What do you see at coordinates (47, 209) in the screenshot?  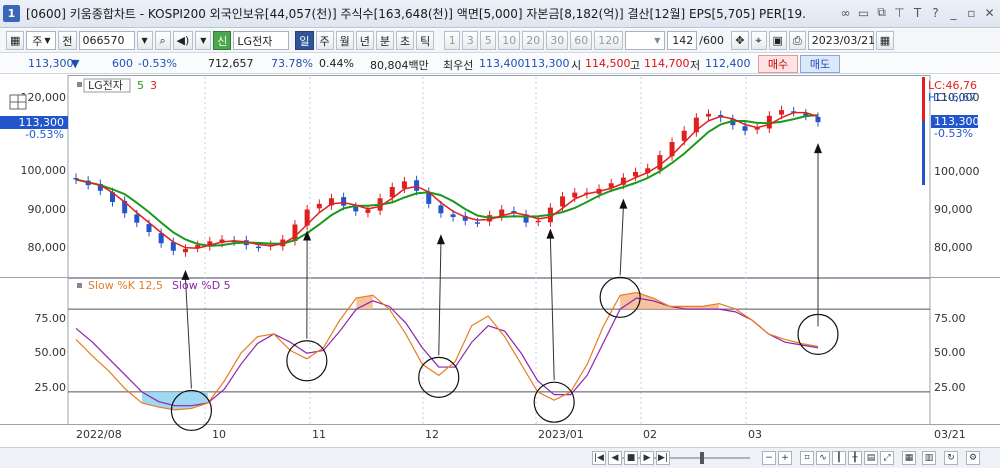 I see `price-y-label-90000: 90,000` at bounding box center [47, 209].